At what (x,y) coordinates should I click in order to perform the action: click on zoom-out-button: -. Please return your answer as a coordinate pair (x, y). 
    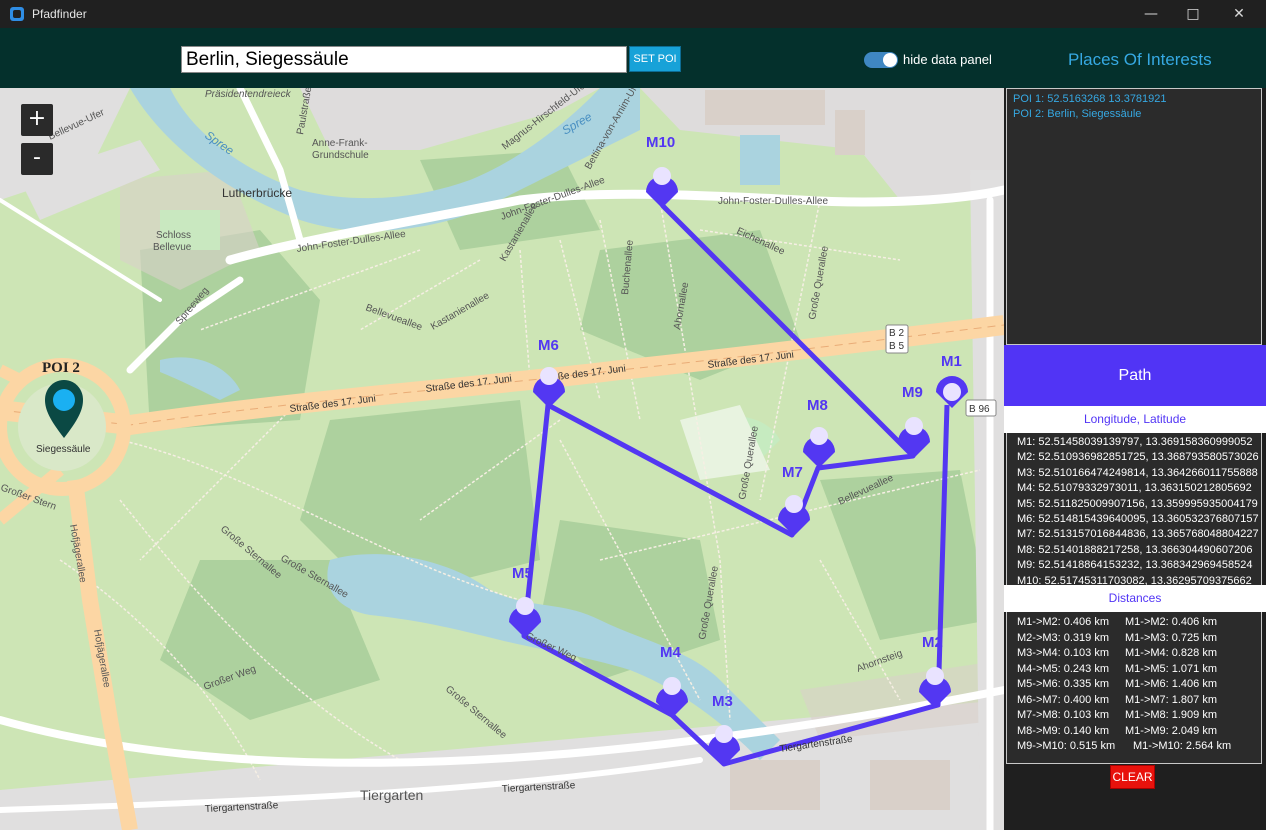
    Looking at the image, I should click on (37, 159).